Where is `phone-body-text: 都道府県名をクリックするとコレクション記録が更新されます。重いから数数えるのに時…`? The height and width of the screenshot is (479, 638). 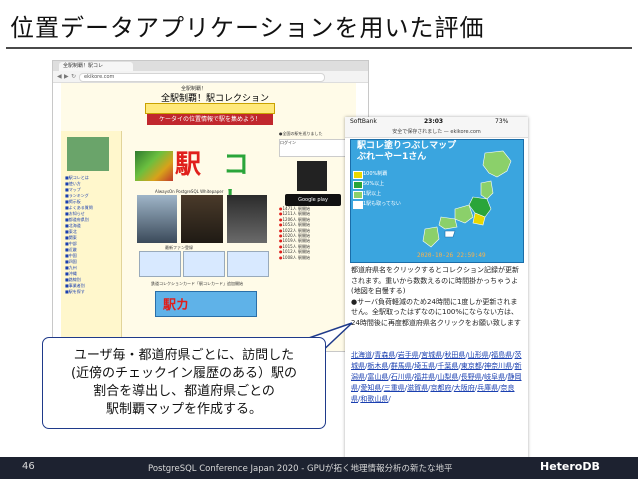 phone-body-text: 都道府県名をクリックするとコレクション記録が更新されます。重いから数数えるのに時… is located at coordinates (437, 296).